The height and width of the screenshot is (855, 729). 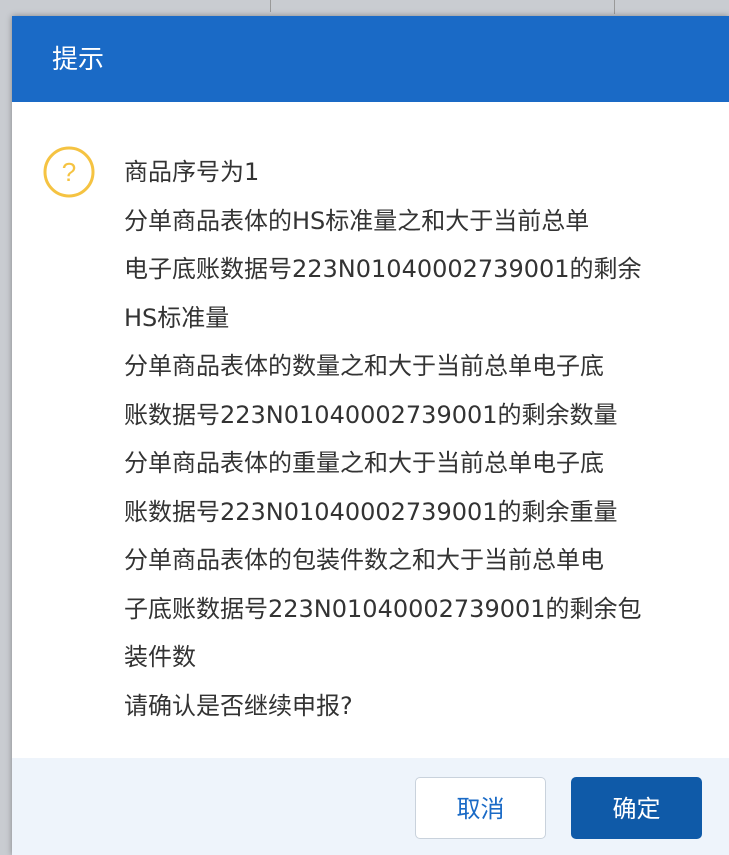 I want to click on message-line: 账数据号223N01040002739001的剩余重量, so click(x=371, y=511).